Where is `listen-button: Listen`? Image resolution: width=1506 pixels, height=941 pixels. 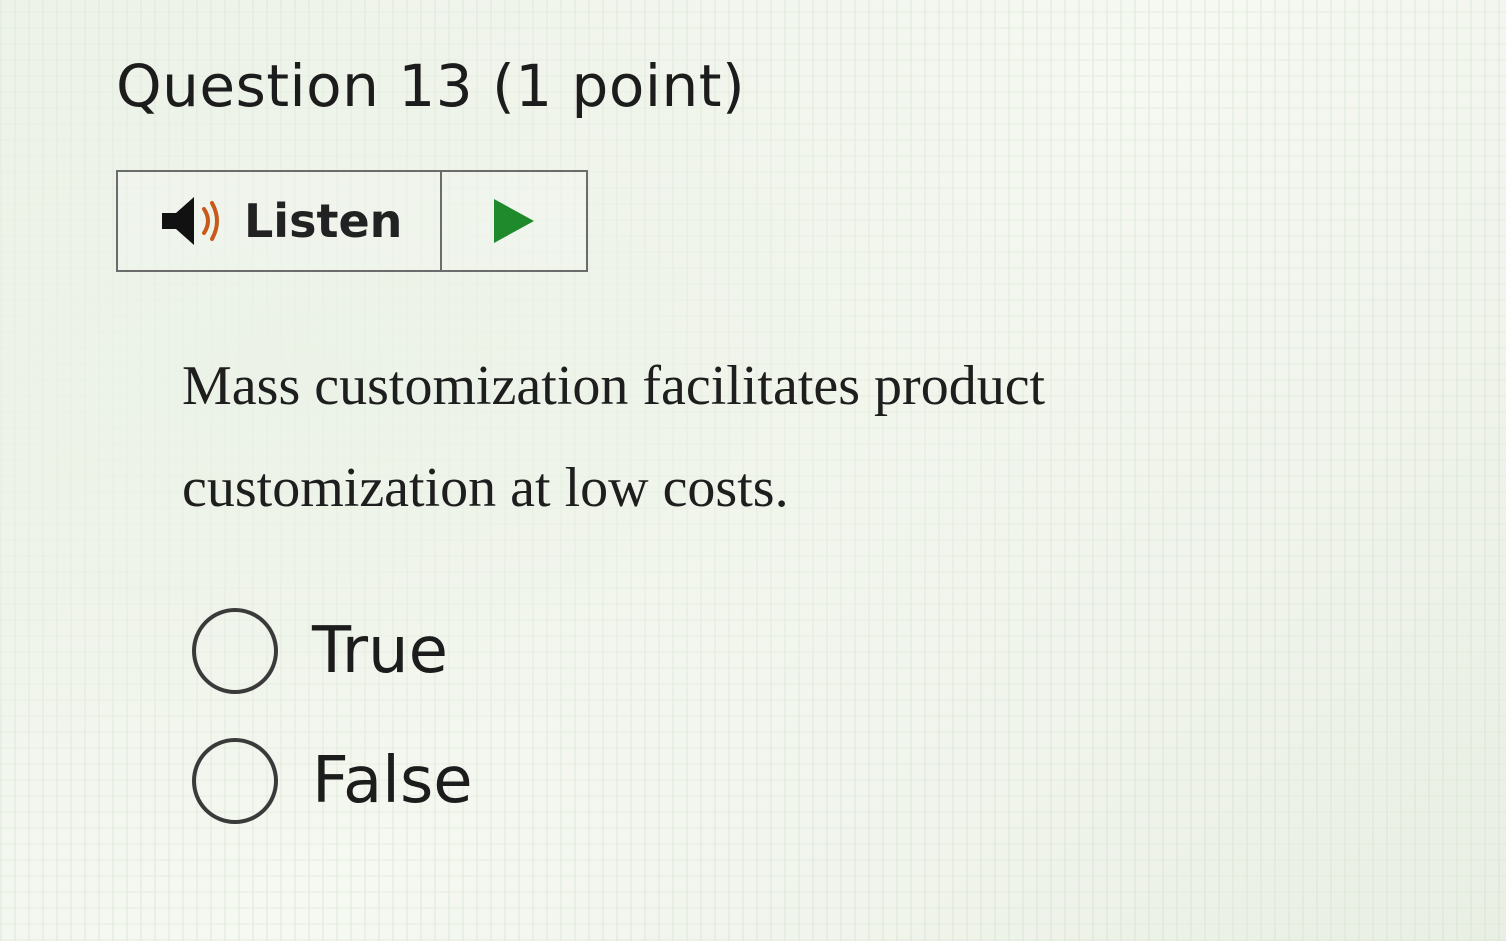
listen-button: Listen is located at coordinates (280, 221).